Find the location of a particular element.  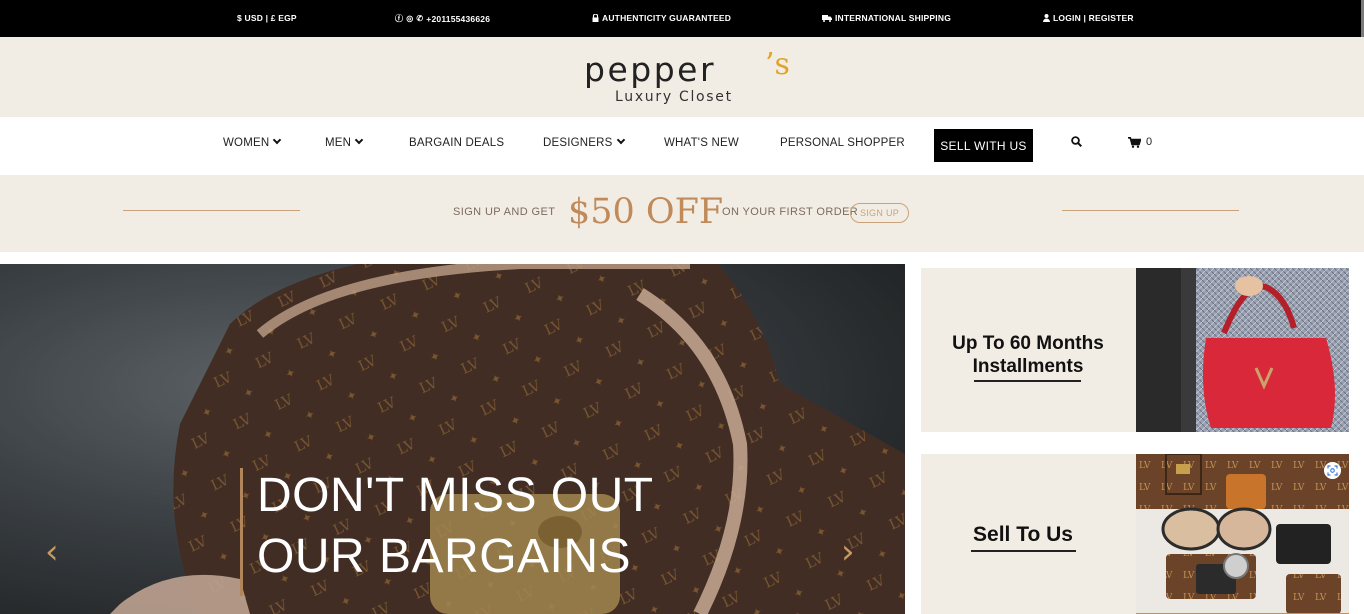

expand-icon is located at coordinates (1332, 470).